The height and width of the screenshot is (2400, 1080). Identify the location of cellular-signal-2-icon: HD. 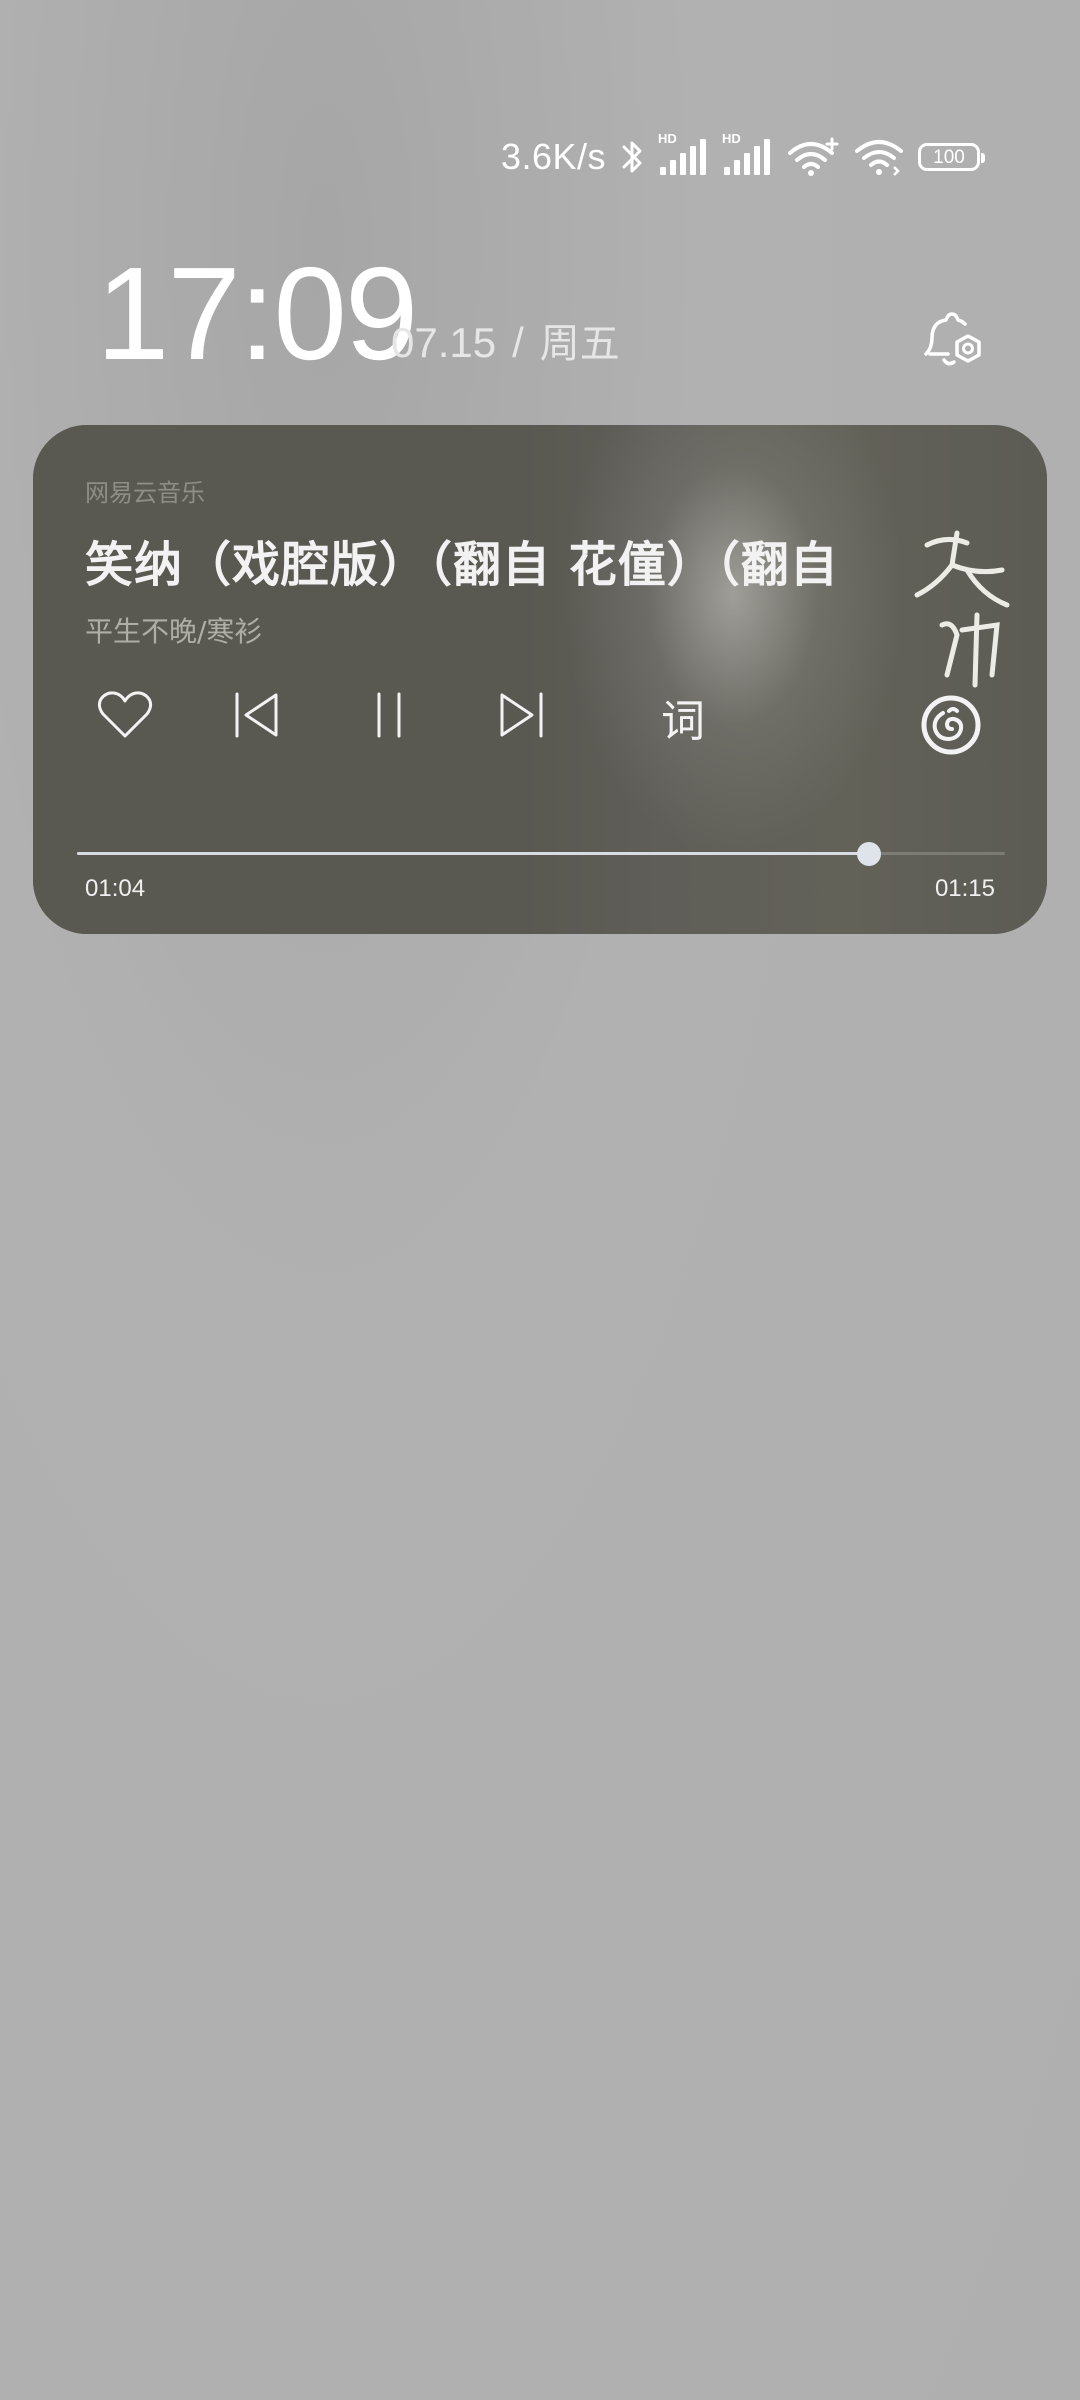
(747, 154).